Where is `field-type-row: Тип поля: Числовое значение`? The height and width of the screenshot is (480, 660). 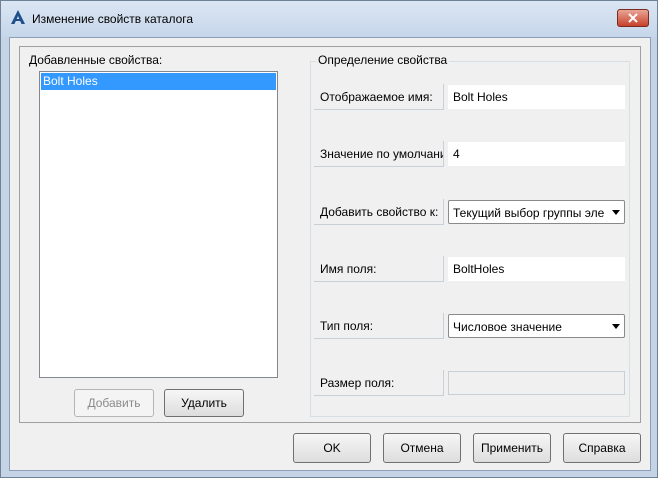 field-type-row: Тип поля: Числовое значение is located at coordinates (469, 326).